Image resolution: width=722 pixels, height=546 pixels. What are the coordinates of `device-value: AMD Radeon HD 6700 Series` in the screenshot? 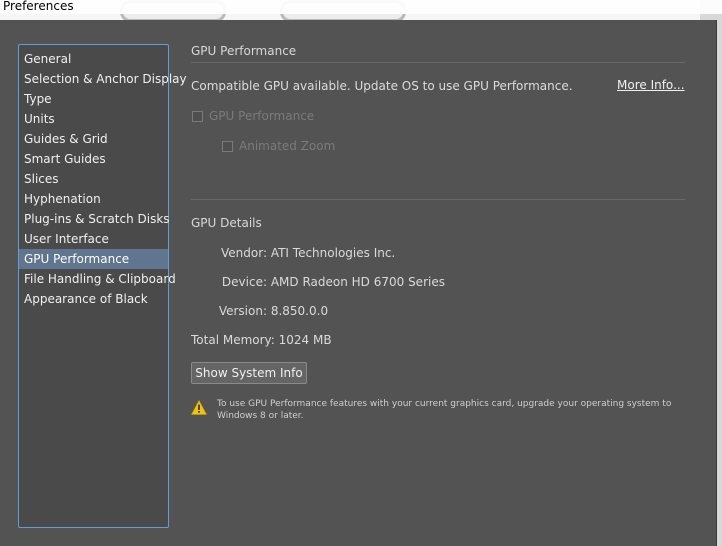 It's located at (357, 282).